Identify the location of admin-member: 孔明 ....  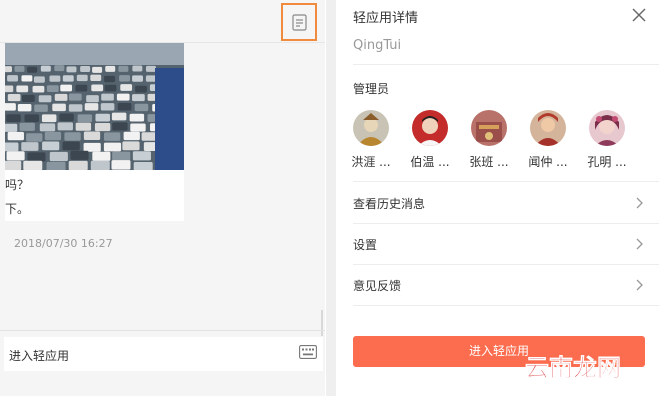
(607, 140).